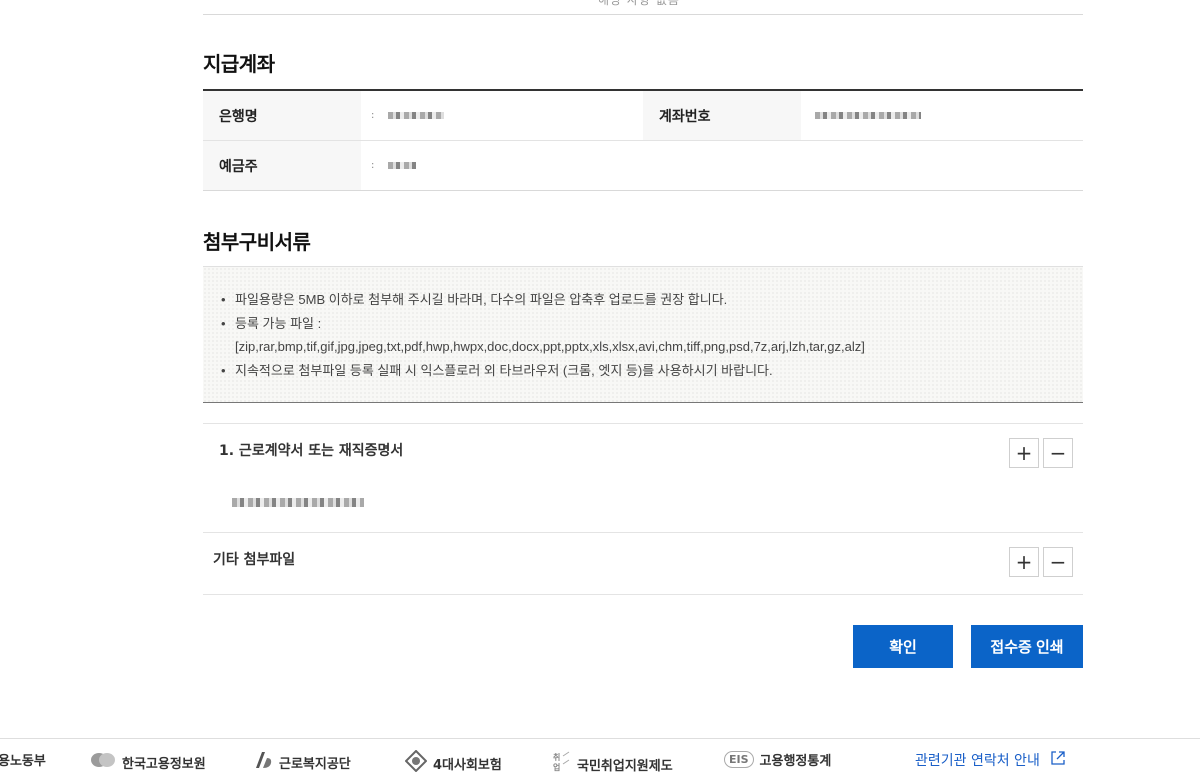 Image resolution: width=1200 pixels, height=774 pixels. I want to click on footer-item-label: 용노동부, so click(23, 761).